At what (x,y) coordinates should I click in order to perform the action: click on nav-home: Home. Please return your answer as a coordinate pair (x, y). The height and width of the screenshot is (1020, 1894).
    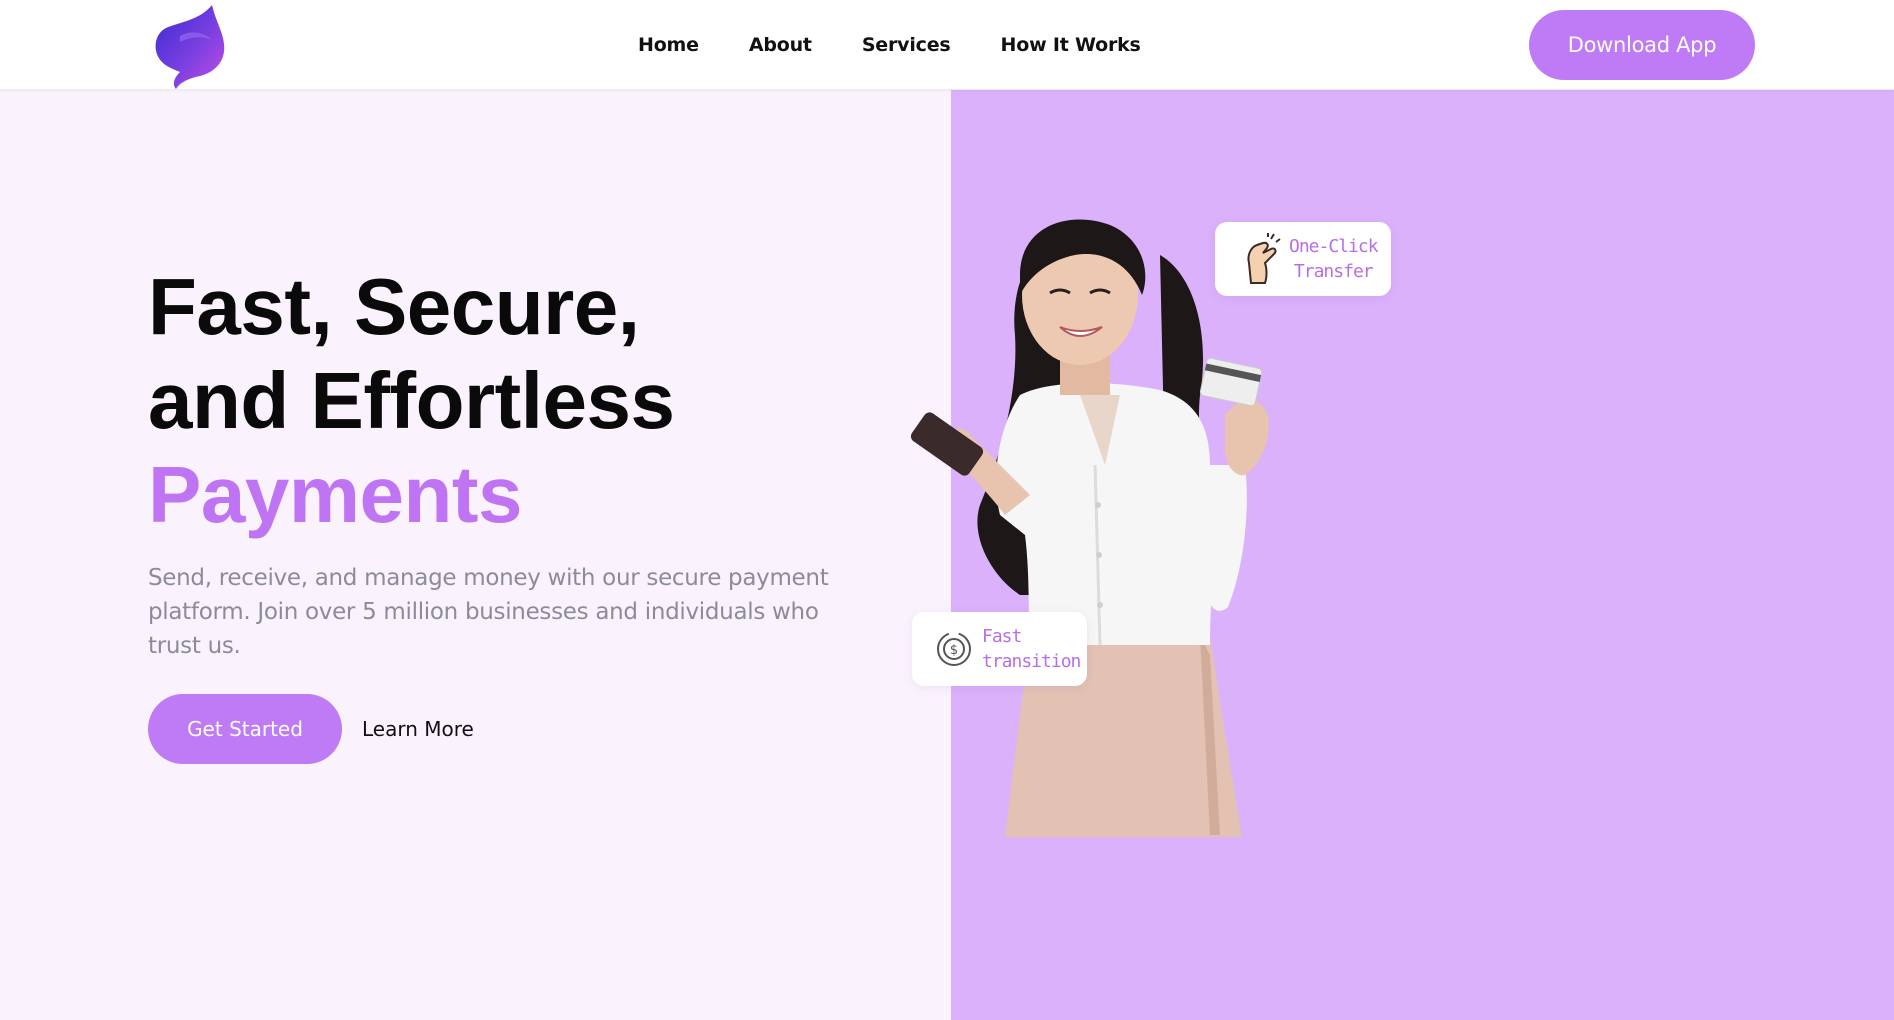
    Looking at the image, I should click on (668, 45).